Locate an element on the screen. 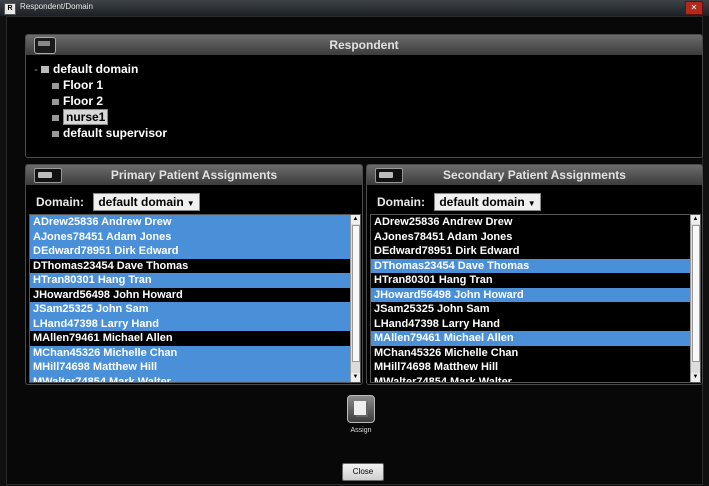  app-icon: R is located at coordinates (10, 9).